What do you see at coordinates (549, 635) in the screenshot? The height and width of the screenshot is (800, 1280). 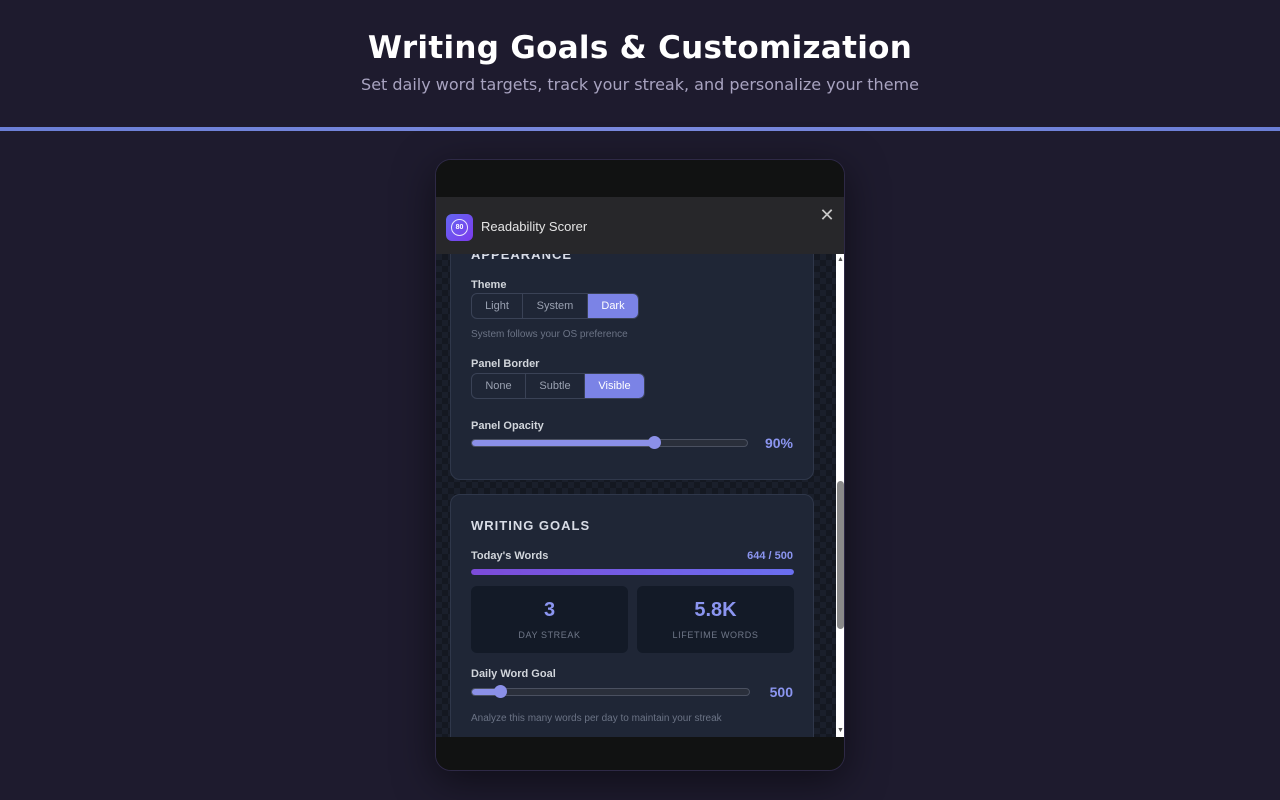 I see `day-streak-label: DAY STREAK` at bounding box center [549, 635].